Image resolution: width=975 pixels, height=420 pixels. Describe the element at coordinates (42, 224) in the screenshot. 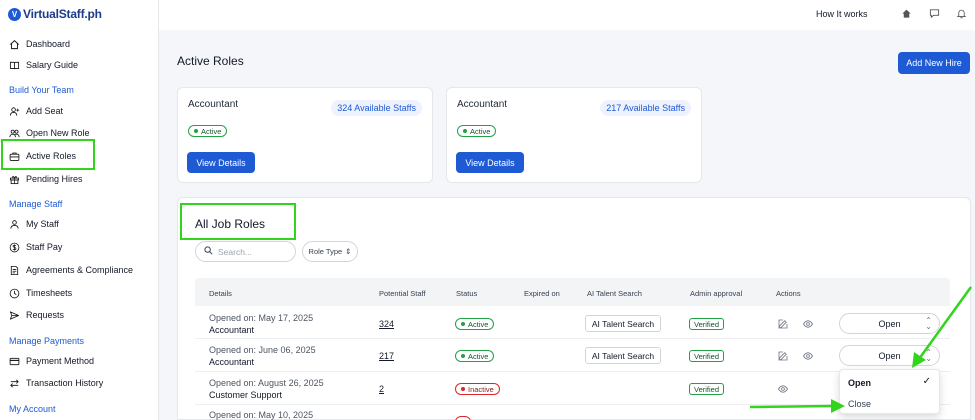

I see `sidebar-item-label: My Staff` at that location.